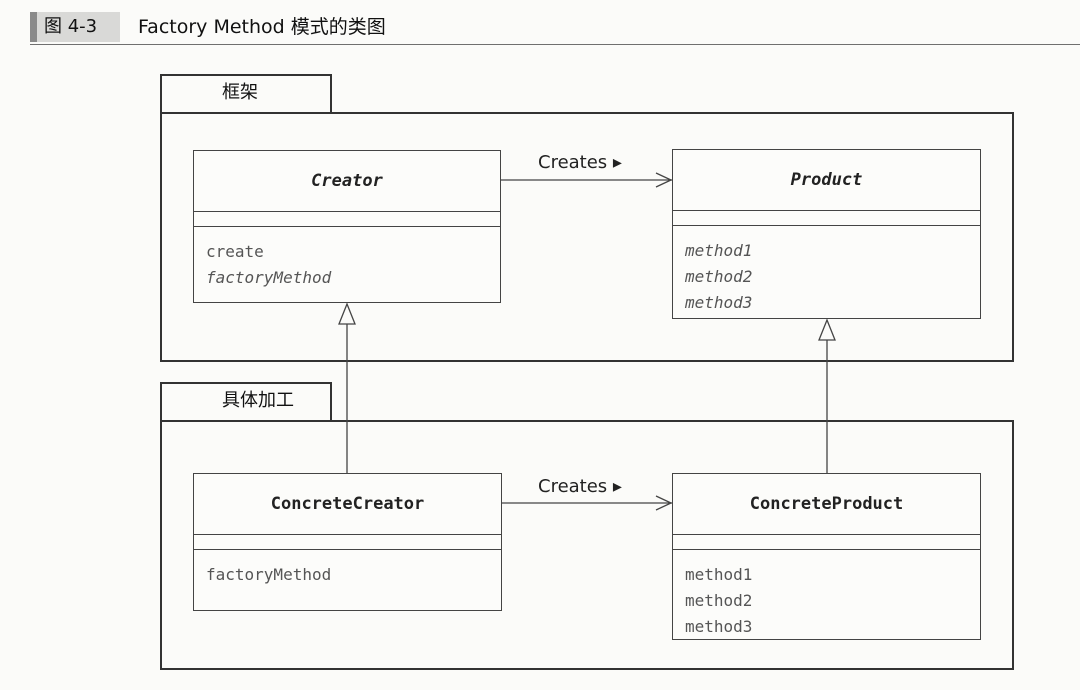 Image resolution: width=1080 pixels, height=690 pixels. What do you see at coordinates (827, 395) in the screenshot?
I see `inheritance-arrow-product` at bounding box center [827, 395].